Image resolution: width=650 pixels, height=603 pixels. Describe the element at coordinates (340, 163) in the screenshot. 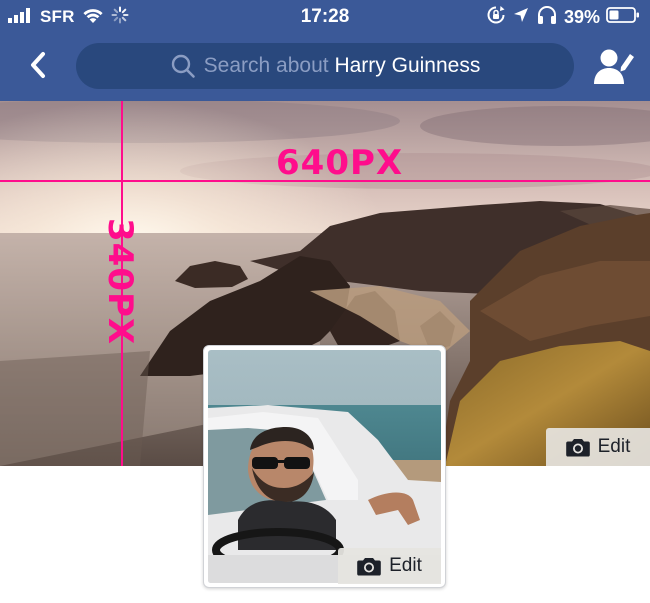

I see `cover-width-label: 640PX` at that location.